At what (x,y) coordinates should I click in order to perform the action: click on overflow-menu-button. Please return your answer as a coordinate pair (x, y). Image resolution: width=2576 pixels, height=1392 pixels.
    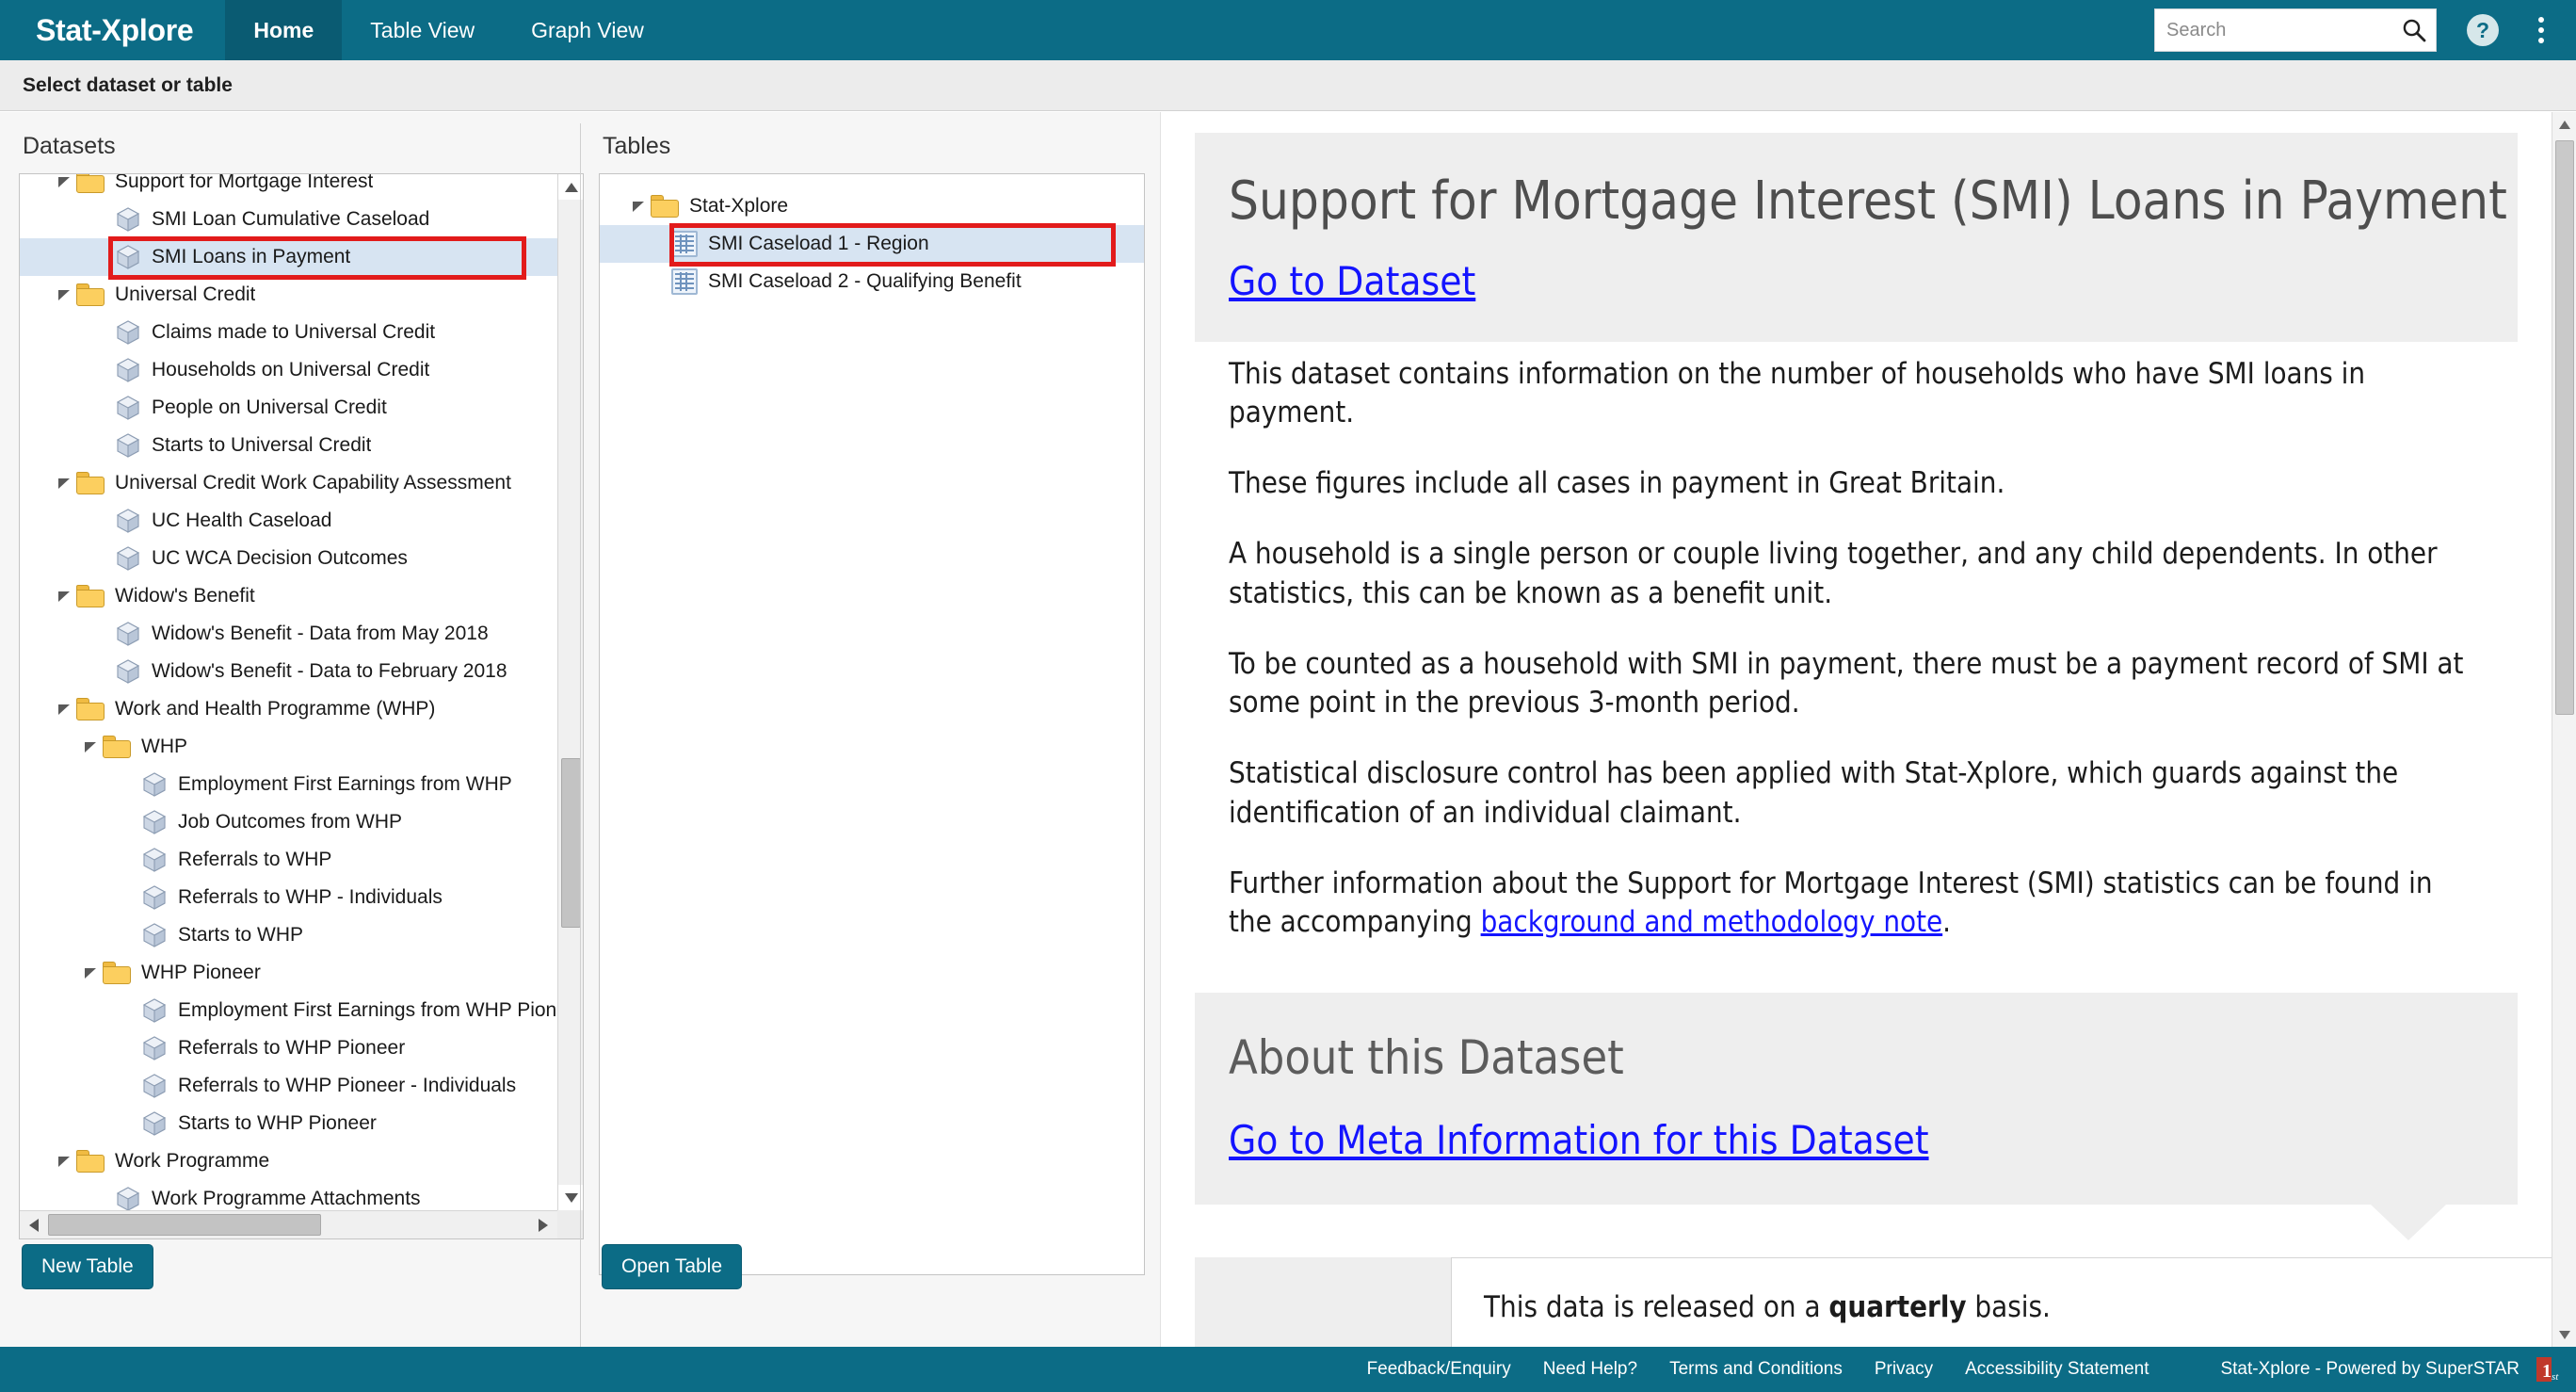
    Looking at the image, I should click on (2541, 30).